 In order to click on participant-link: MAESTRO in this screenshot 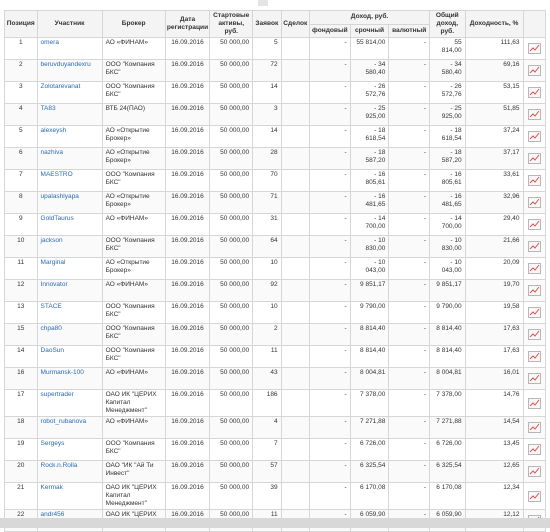, I will do `click(69, 180)`.